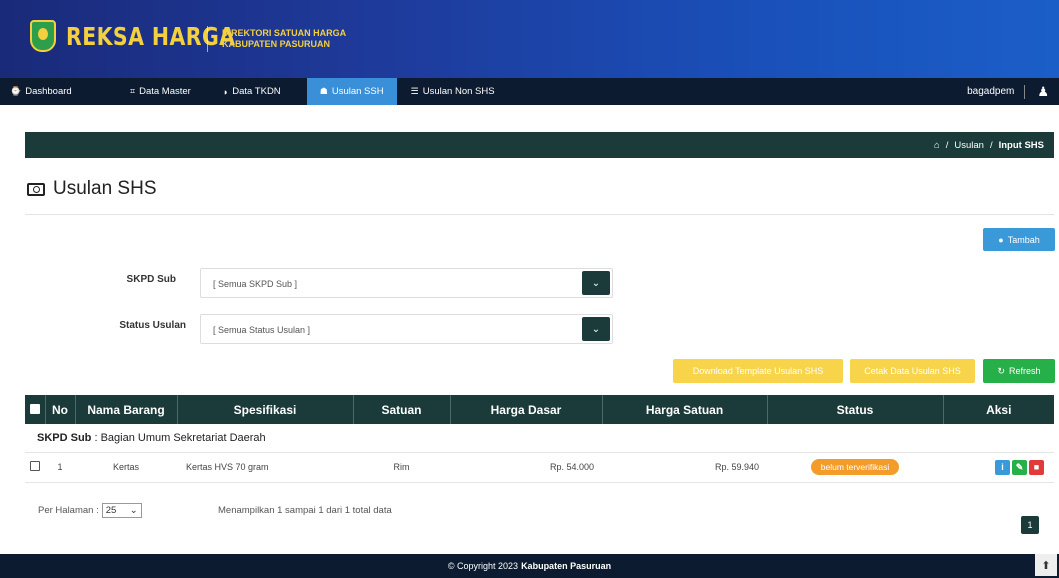 The image size is (1059, 578). Describe the element at coordinates (937, 145) in the screenshot. I see `home-icon: ⌂` at that location.